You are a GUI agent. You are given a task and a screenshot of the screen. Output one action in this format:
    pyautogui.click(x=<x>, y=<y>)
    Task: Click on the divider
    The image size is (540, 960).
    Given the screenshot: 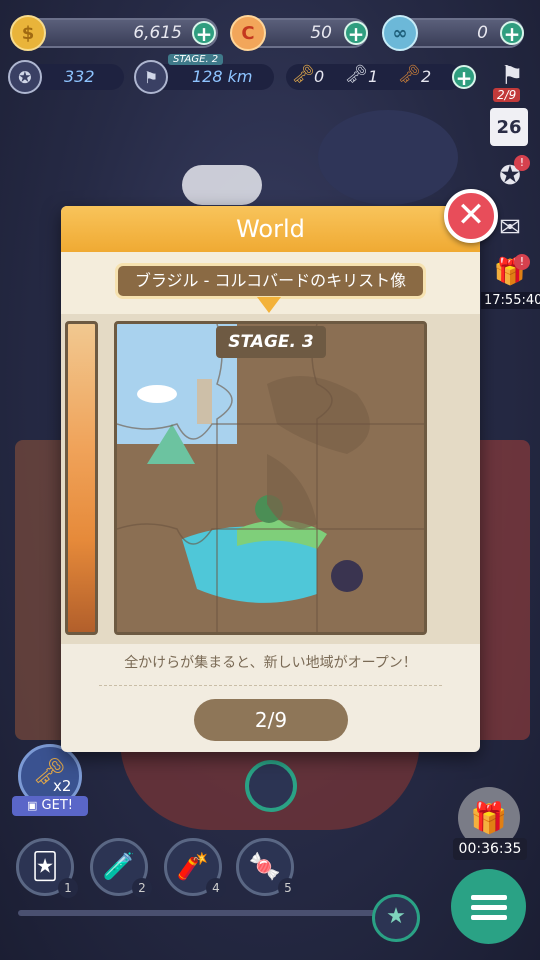 What is the action you would take?
    pyautogui.click(x=270, y=685)
    